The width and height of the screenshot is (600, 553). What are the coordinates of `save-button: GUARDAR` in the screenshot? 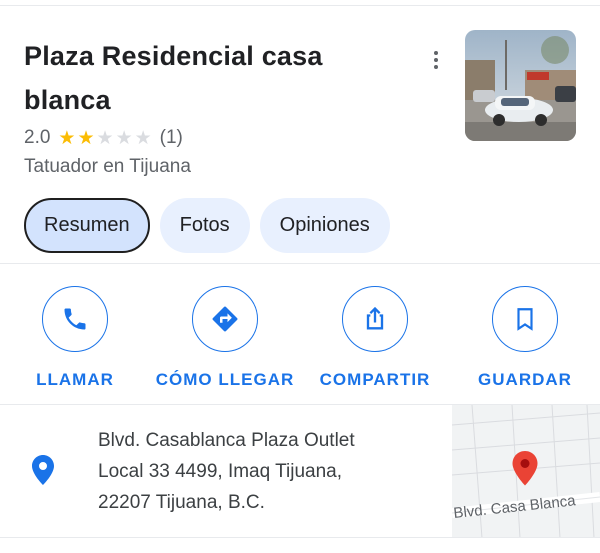 It's located at (525, 338).